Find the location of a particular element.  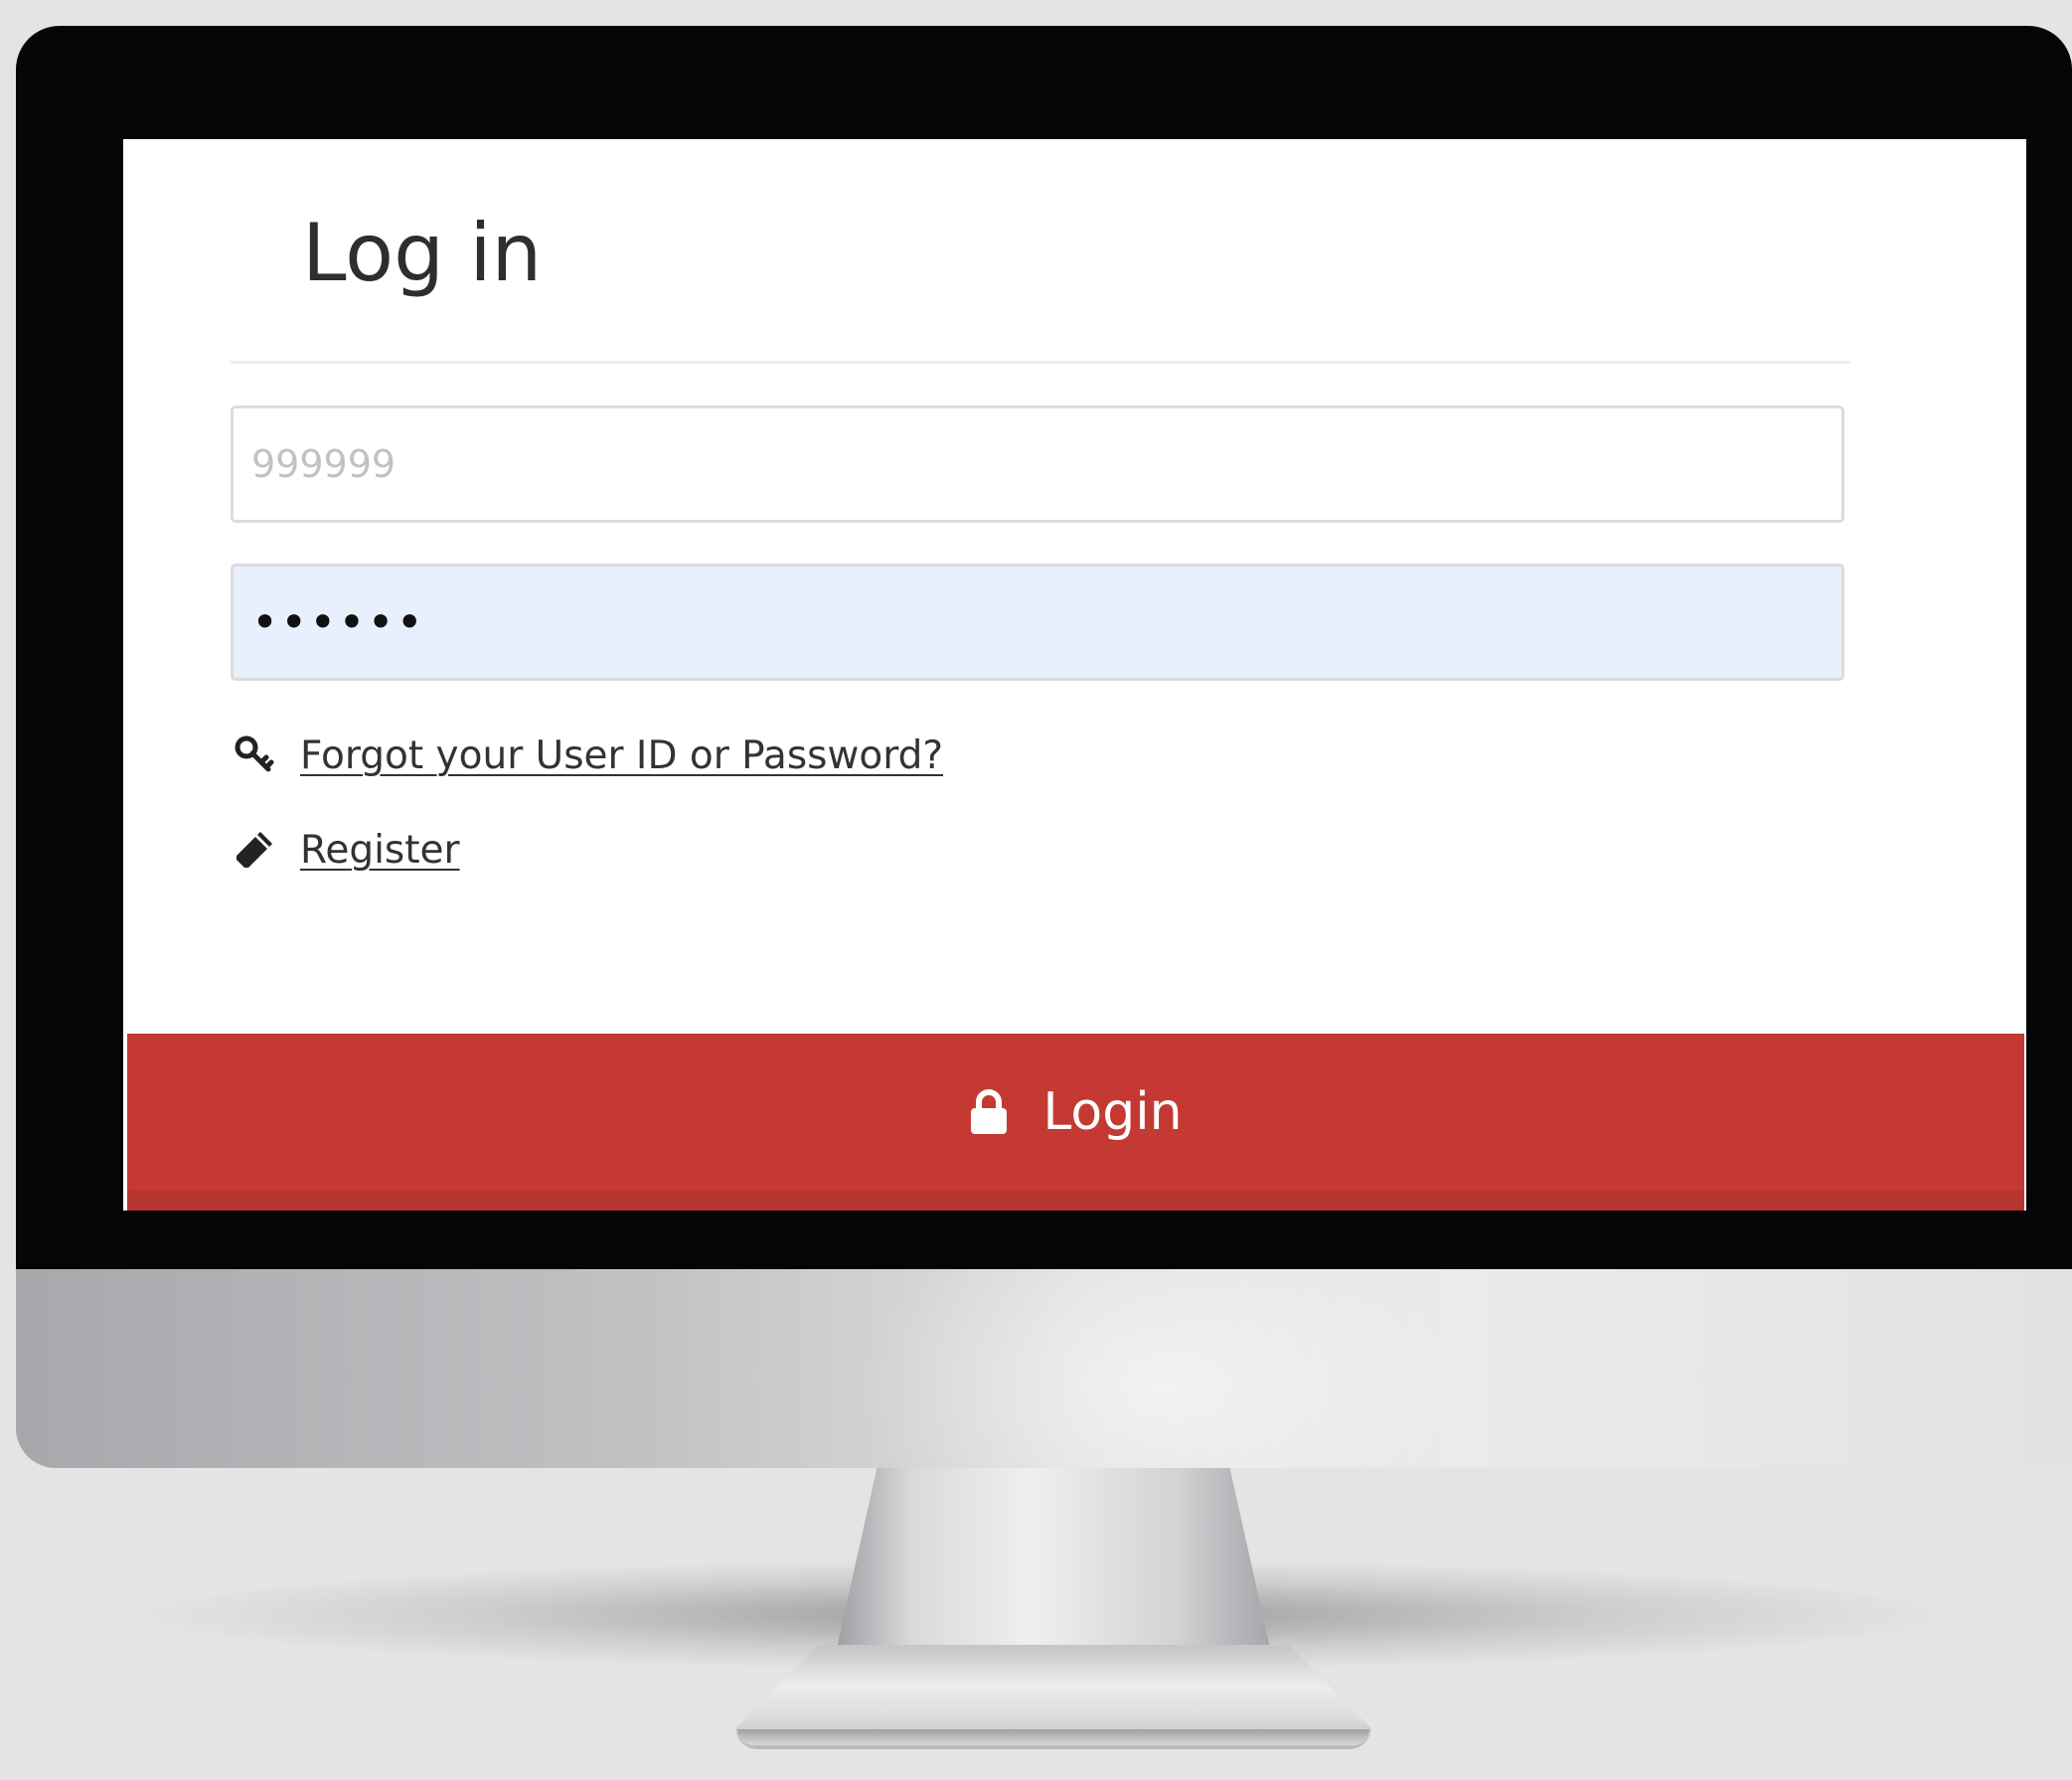

monitor-stand-base-edge is located at coordinates (1053, 1737).